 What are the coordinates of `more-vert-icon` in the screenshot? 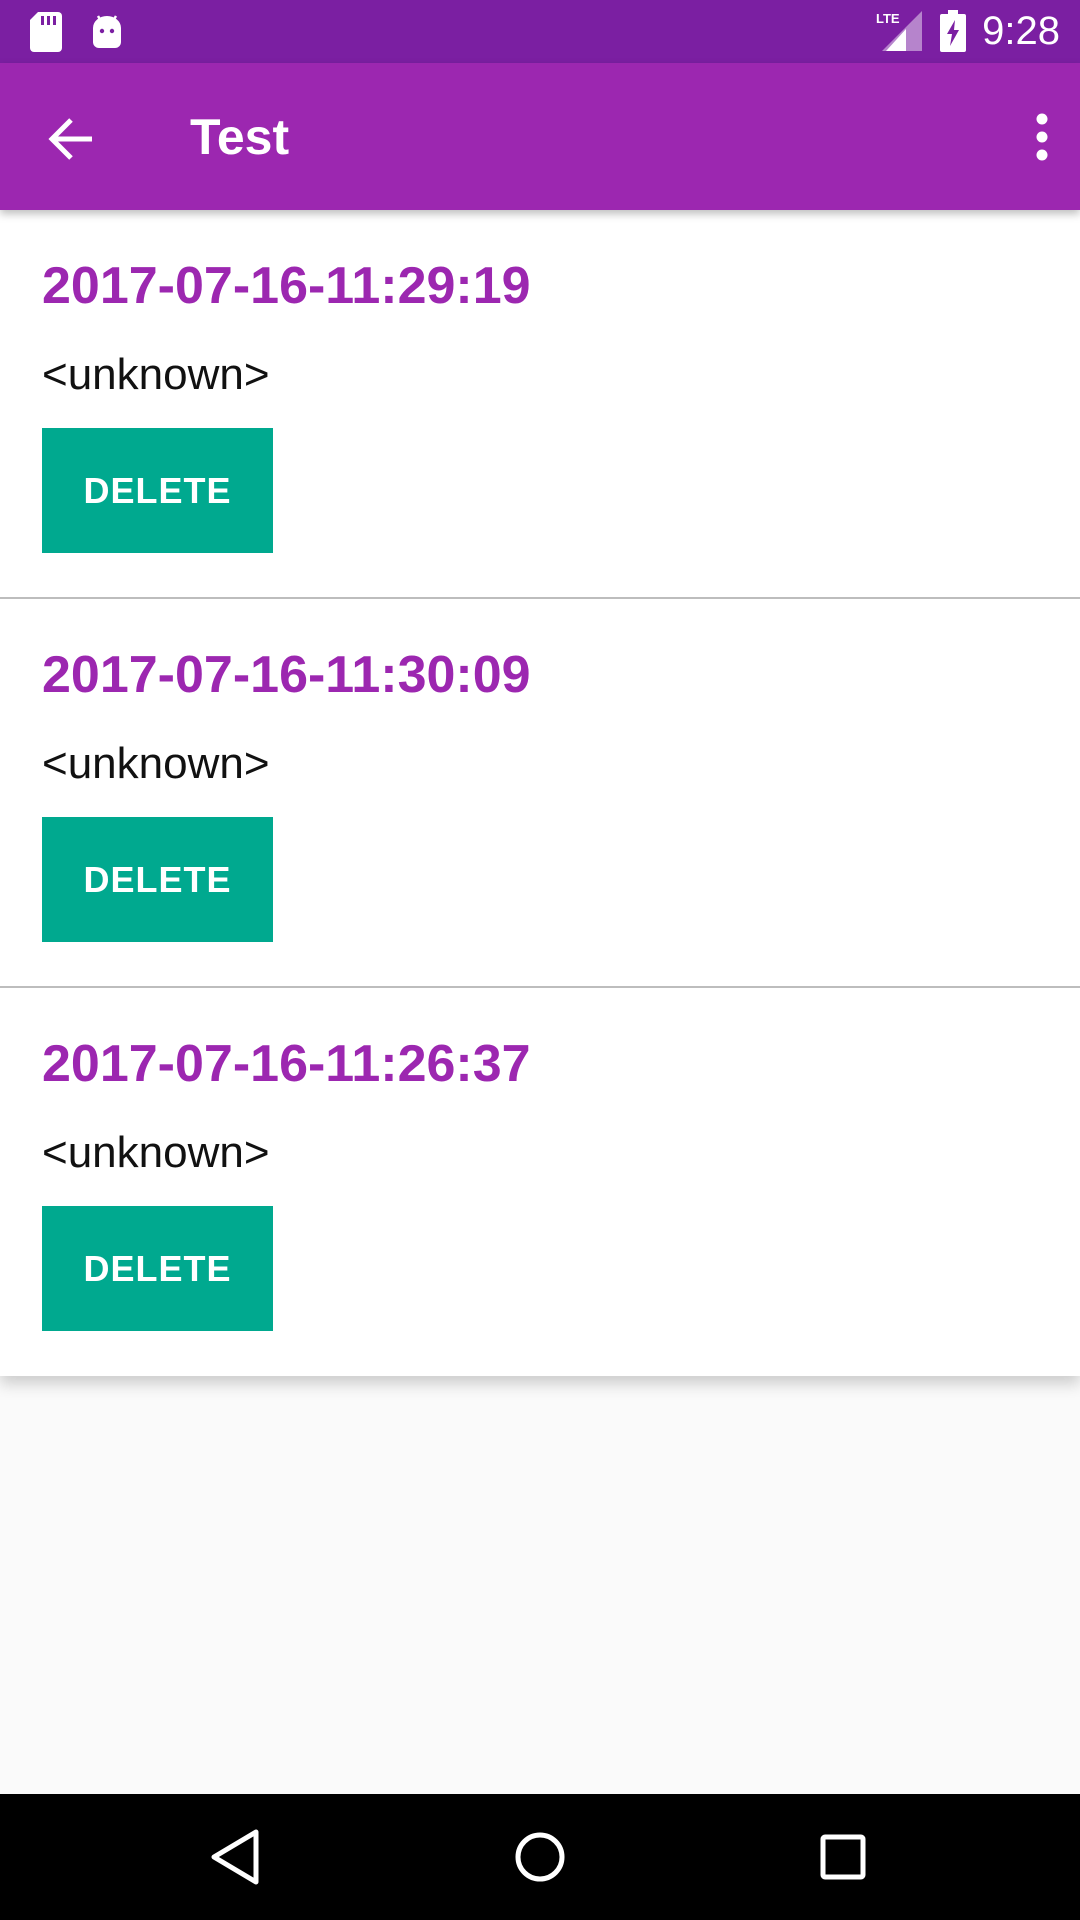 It's located at (1042, 137).